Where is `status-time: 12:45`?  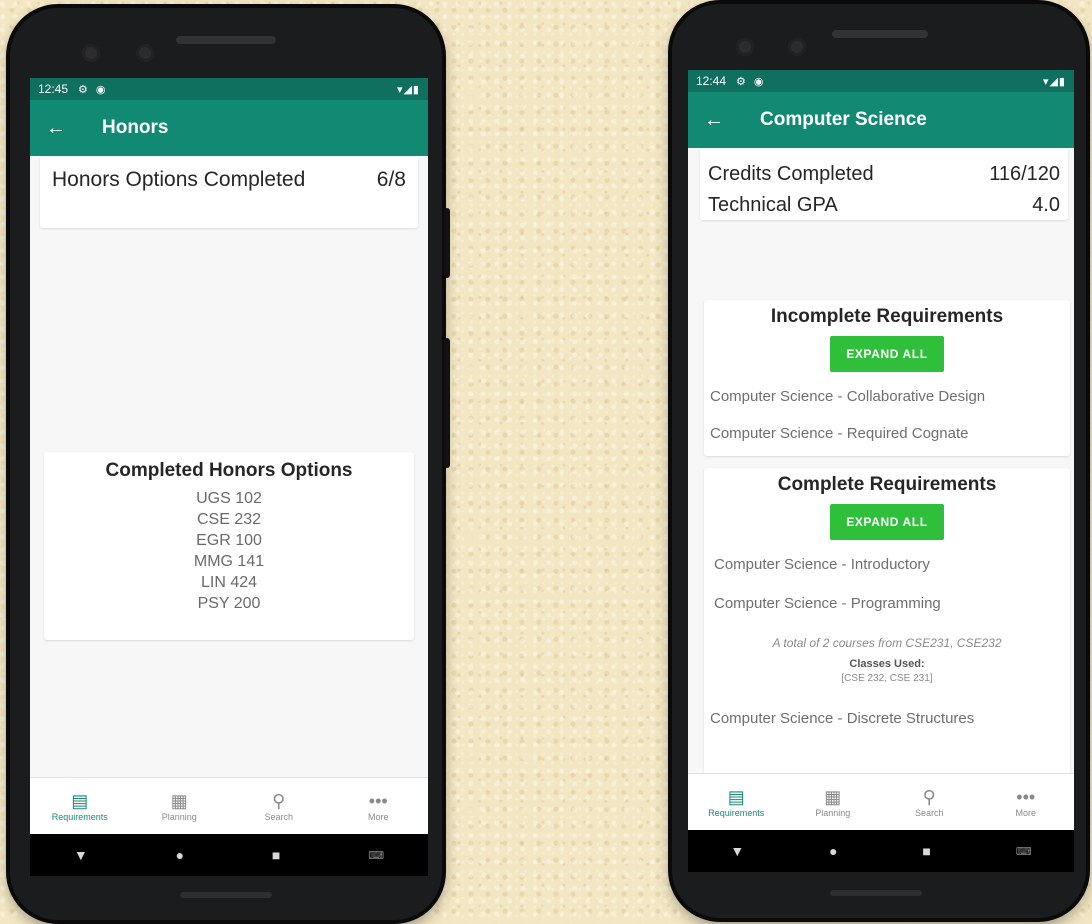 status-time: 12:45 is located at coordinates (53, 89).